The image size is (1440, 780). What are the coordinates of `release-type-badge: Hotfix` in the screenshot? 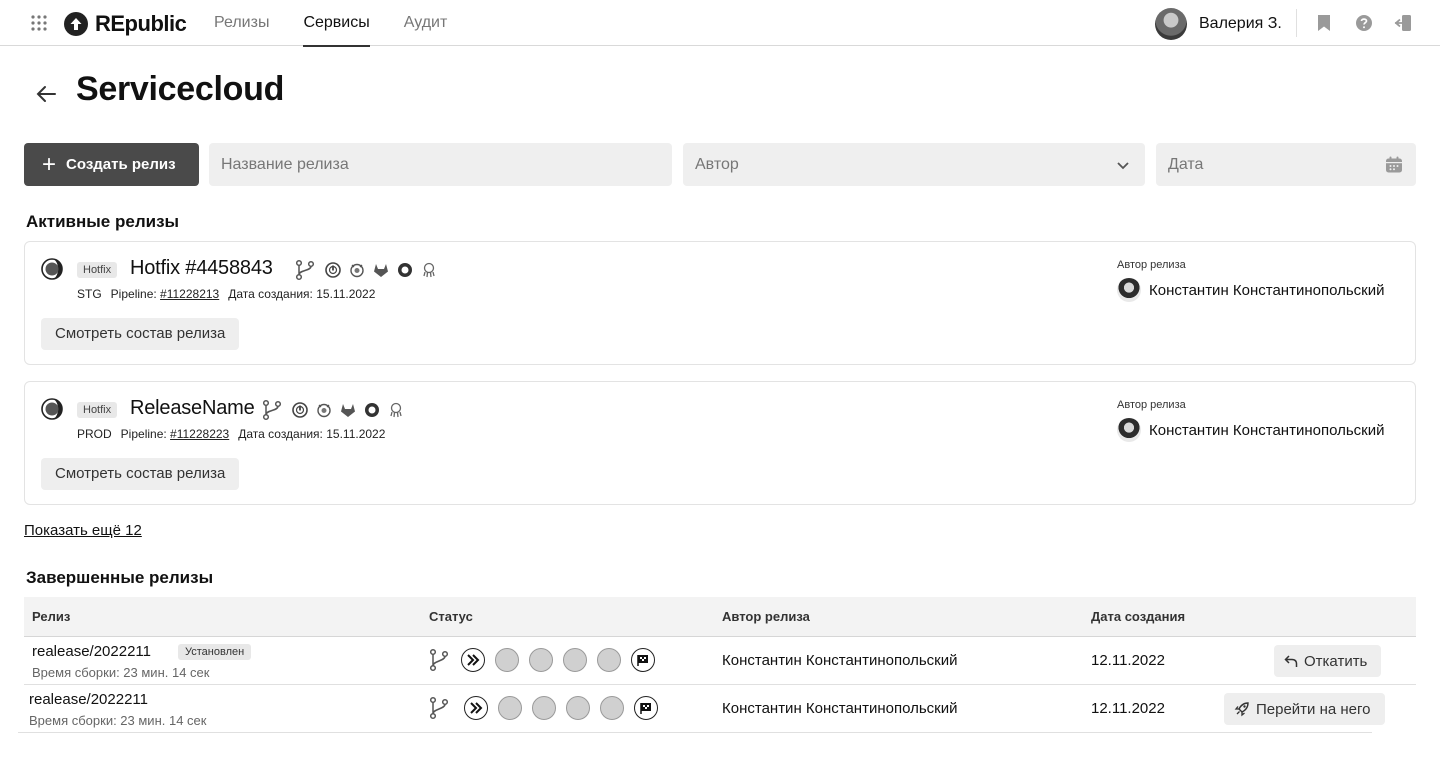 It's located at (97, 410).